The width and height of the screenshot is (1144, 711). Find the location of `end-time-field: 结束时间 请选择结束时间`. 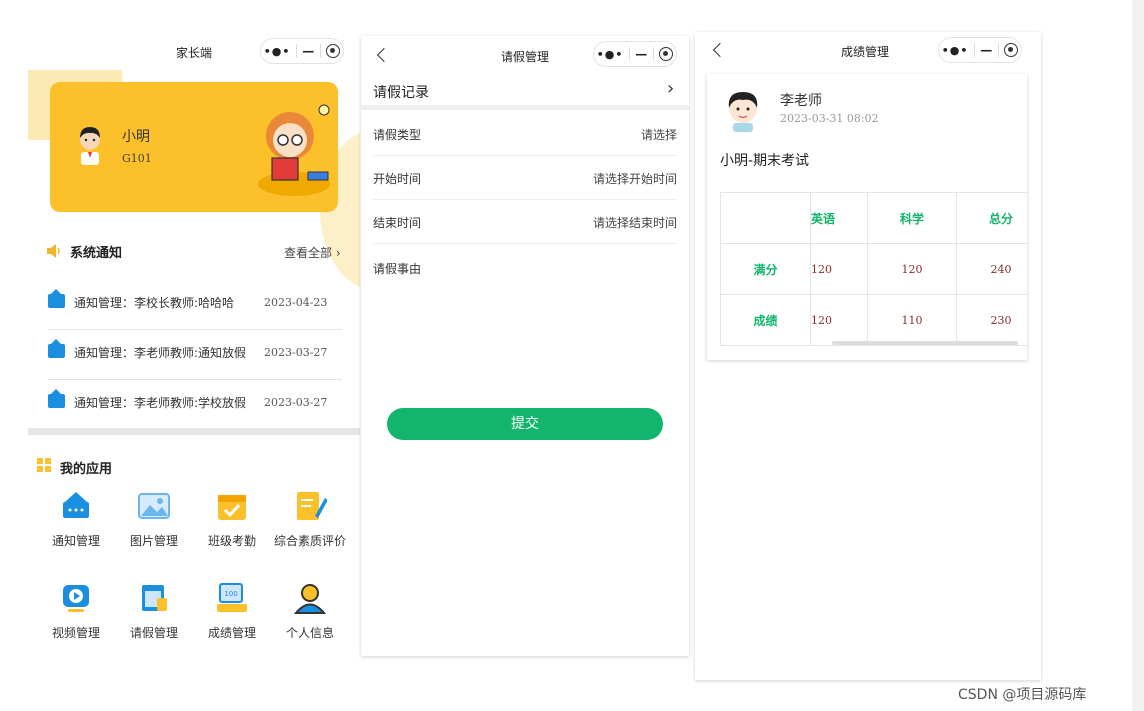

end-time-field: 结束时间 请选择结束时间 is located at coordinates (525, 222).